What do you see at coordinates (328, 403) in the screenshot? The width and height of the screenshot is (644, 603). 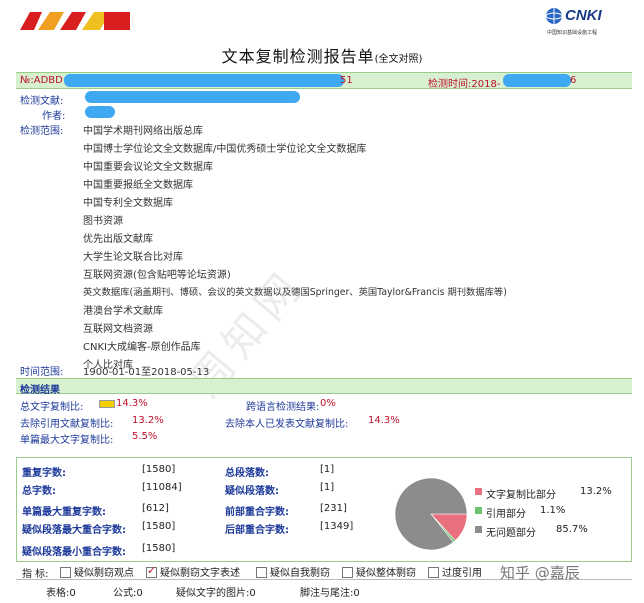 I see `cross-language-value: 0%` at bounding box center [328, 403].